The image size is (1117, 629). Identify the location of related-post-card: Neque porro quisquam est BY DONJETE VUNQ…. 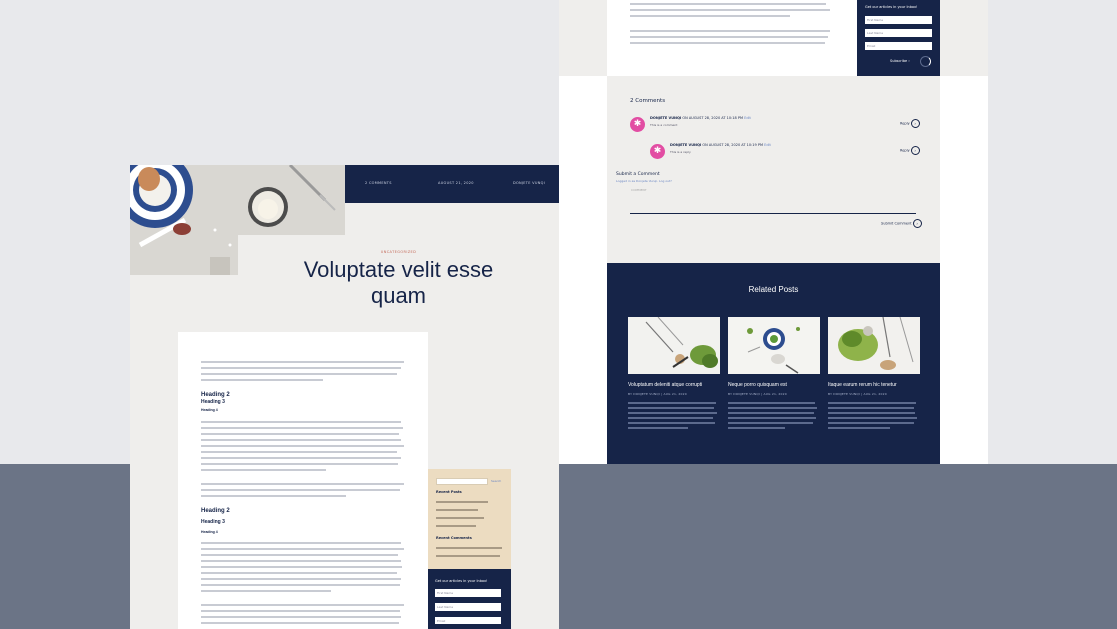
(774, 374).